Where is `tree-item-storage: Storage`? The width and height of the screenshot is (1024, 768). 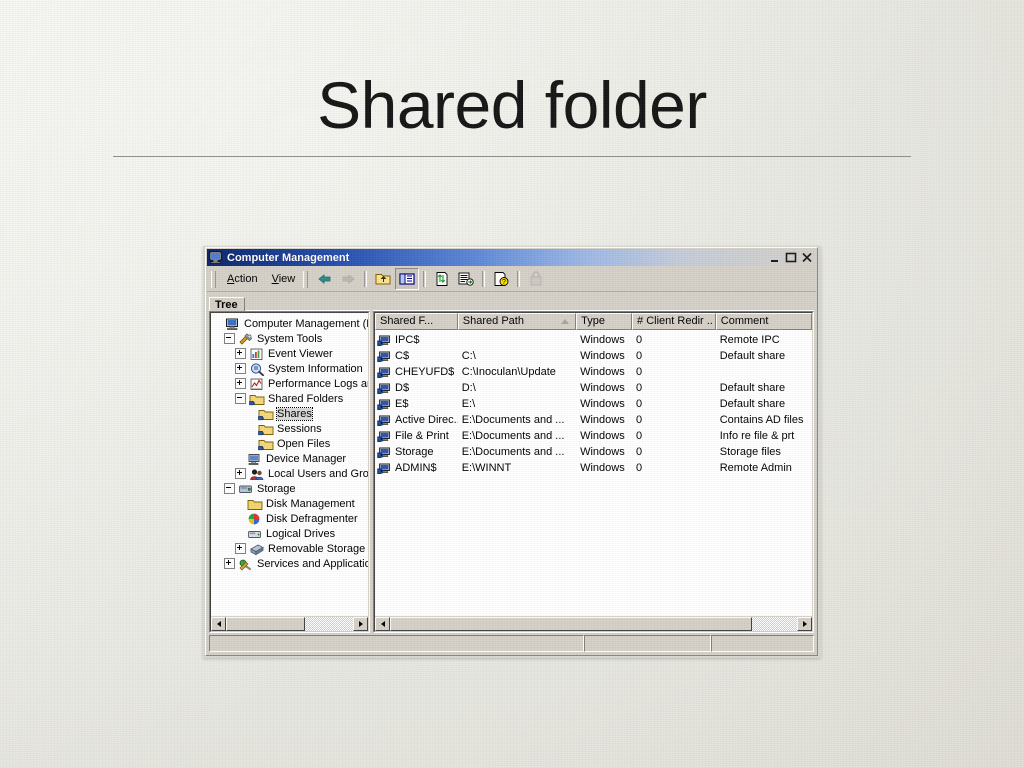
tree-item-storage: Storage is located at coordinates (290, 488).